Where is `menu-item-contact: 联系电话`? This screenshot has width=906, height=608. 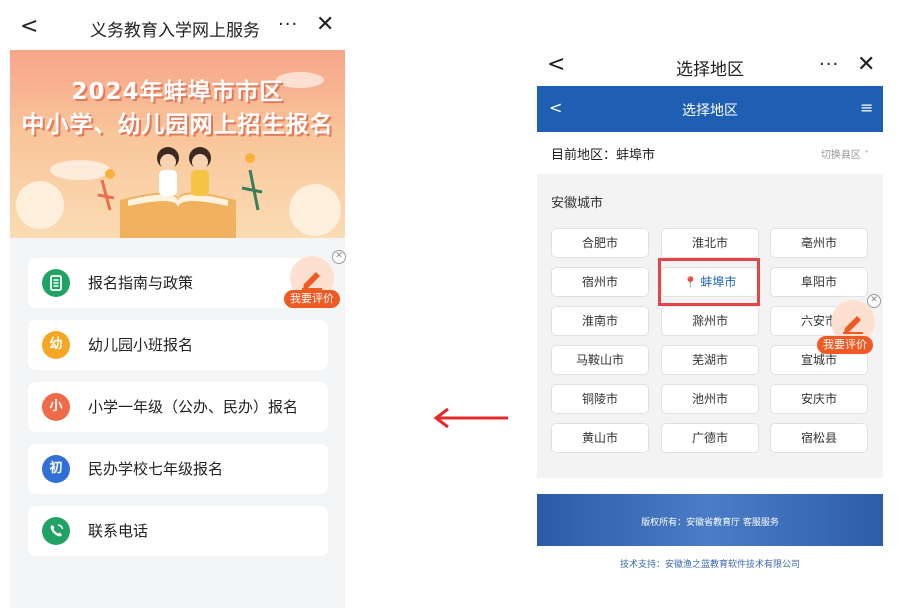 menu-item-contact: 联系电话 is located at coordinates (178, 531).